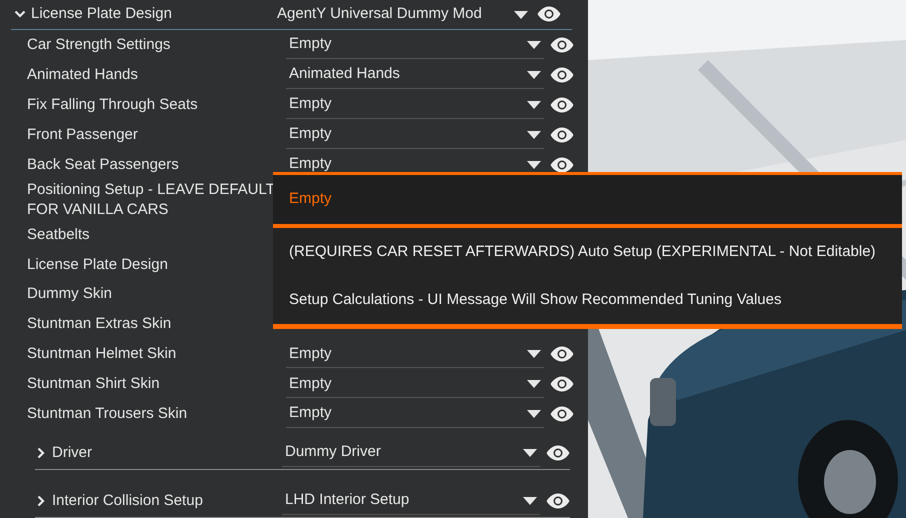 This screenshot has width=906, height=518. I want to click on setting-label: Stuntman Extras Skin, so click(99, 324).